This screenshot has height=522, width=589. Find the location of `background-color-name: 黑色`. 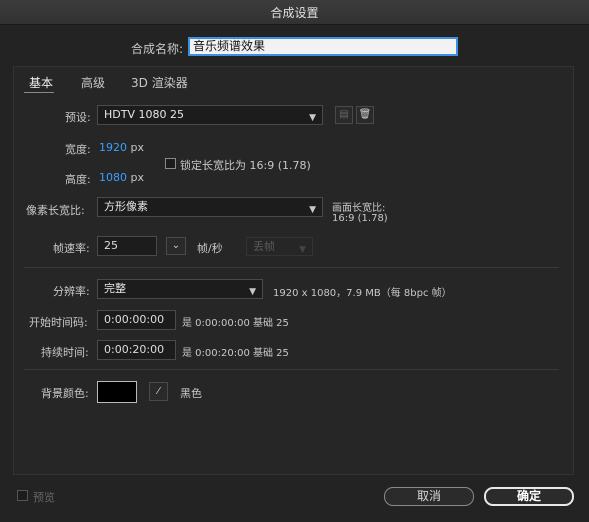

background-color-name: 黑色 is located at coordinates (191, 393).